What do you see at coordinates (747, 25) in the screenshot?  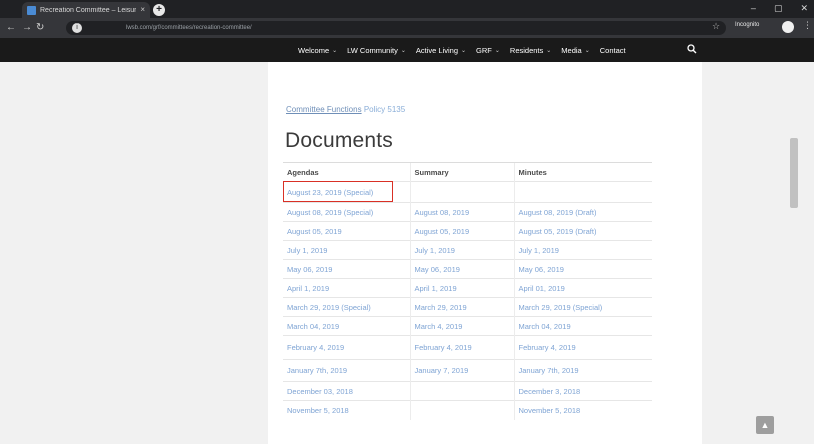 I see `incognito-label: Incognito` at bounding box center [747, 25].